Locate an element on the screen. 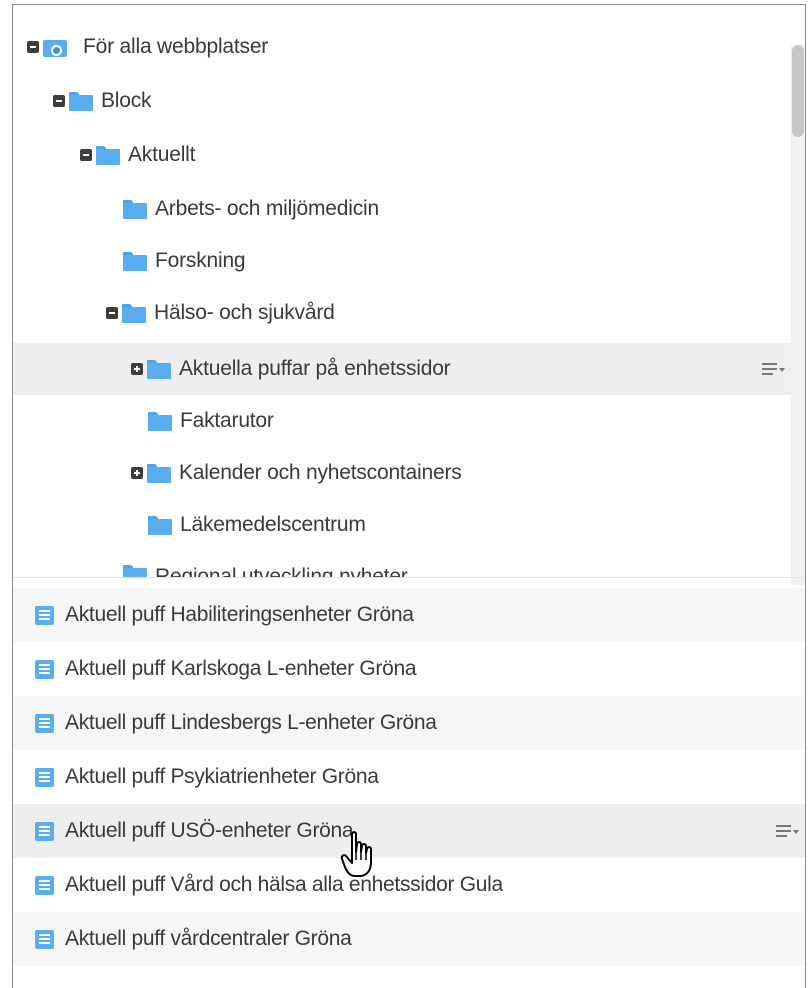 This screenshot has height=988, width=808. website-icon is located at coordinates (55, 47).